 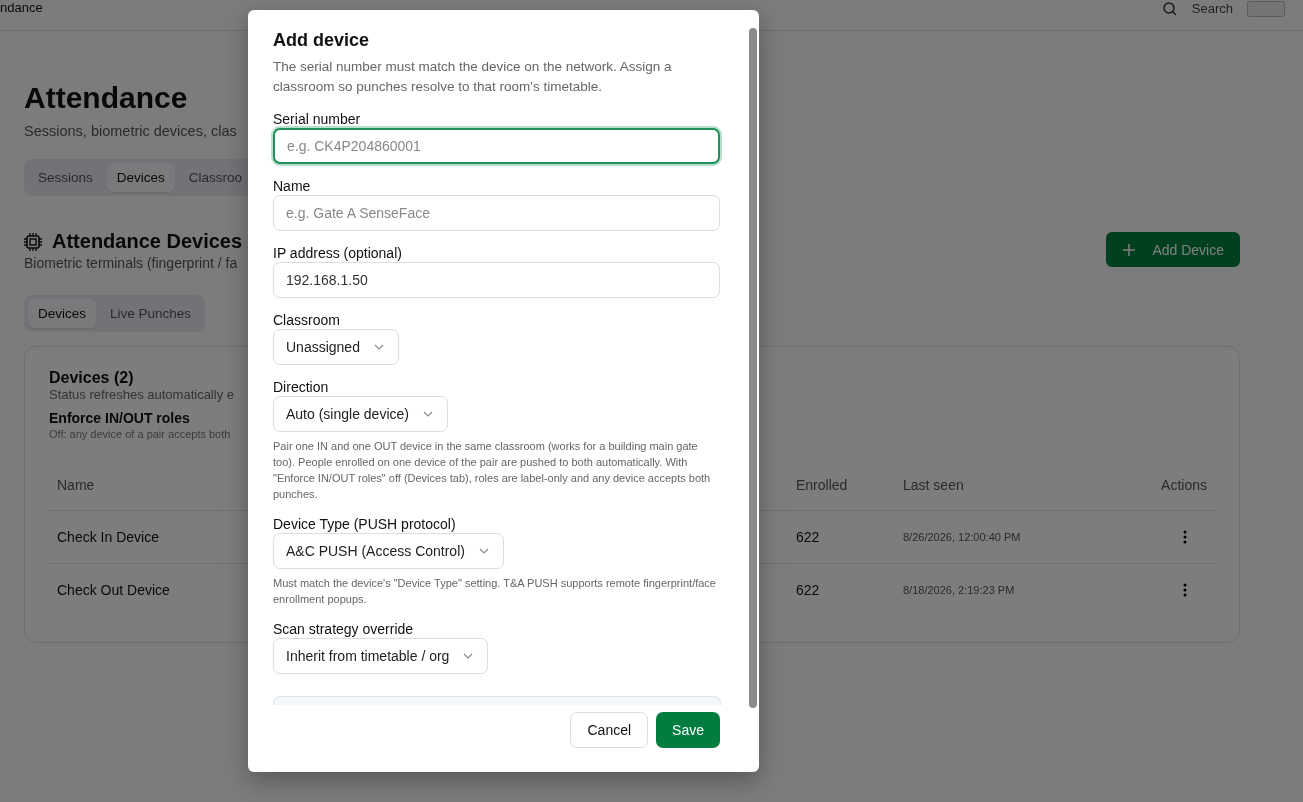 What do you see at coordinates (343, 629) in the screenshot?
I see `field-label: Scan strategy override` at bounding box center [343, 629].